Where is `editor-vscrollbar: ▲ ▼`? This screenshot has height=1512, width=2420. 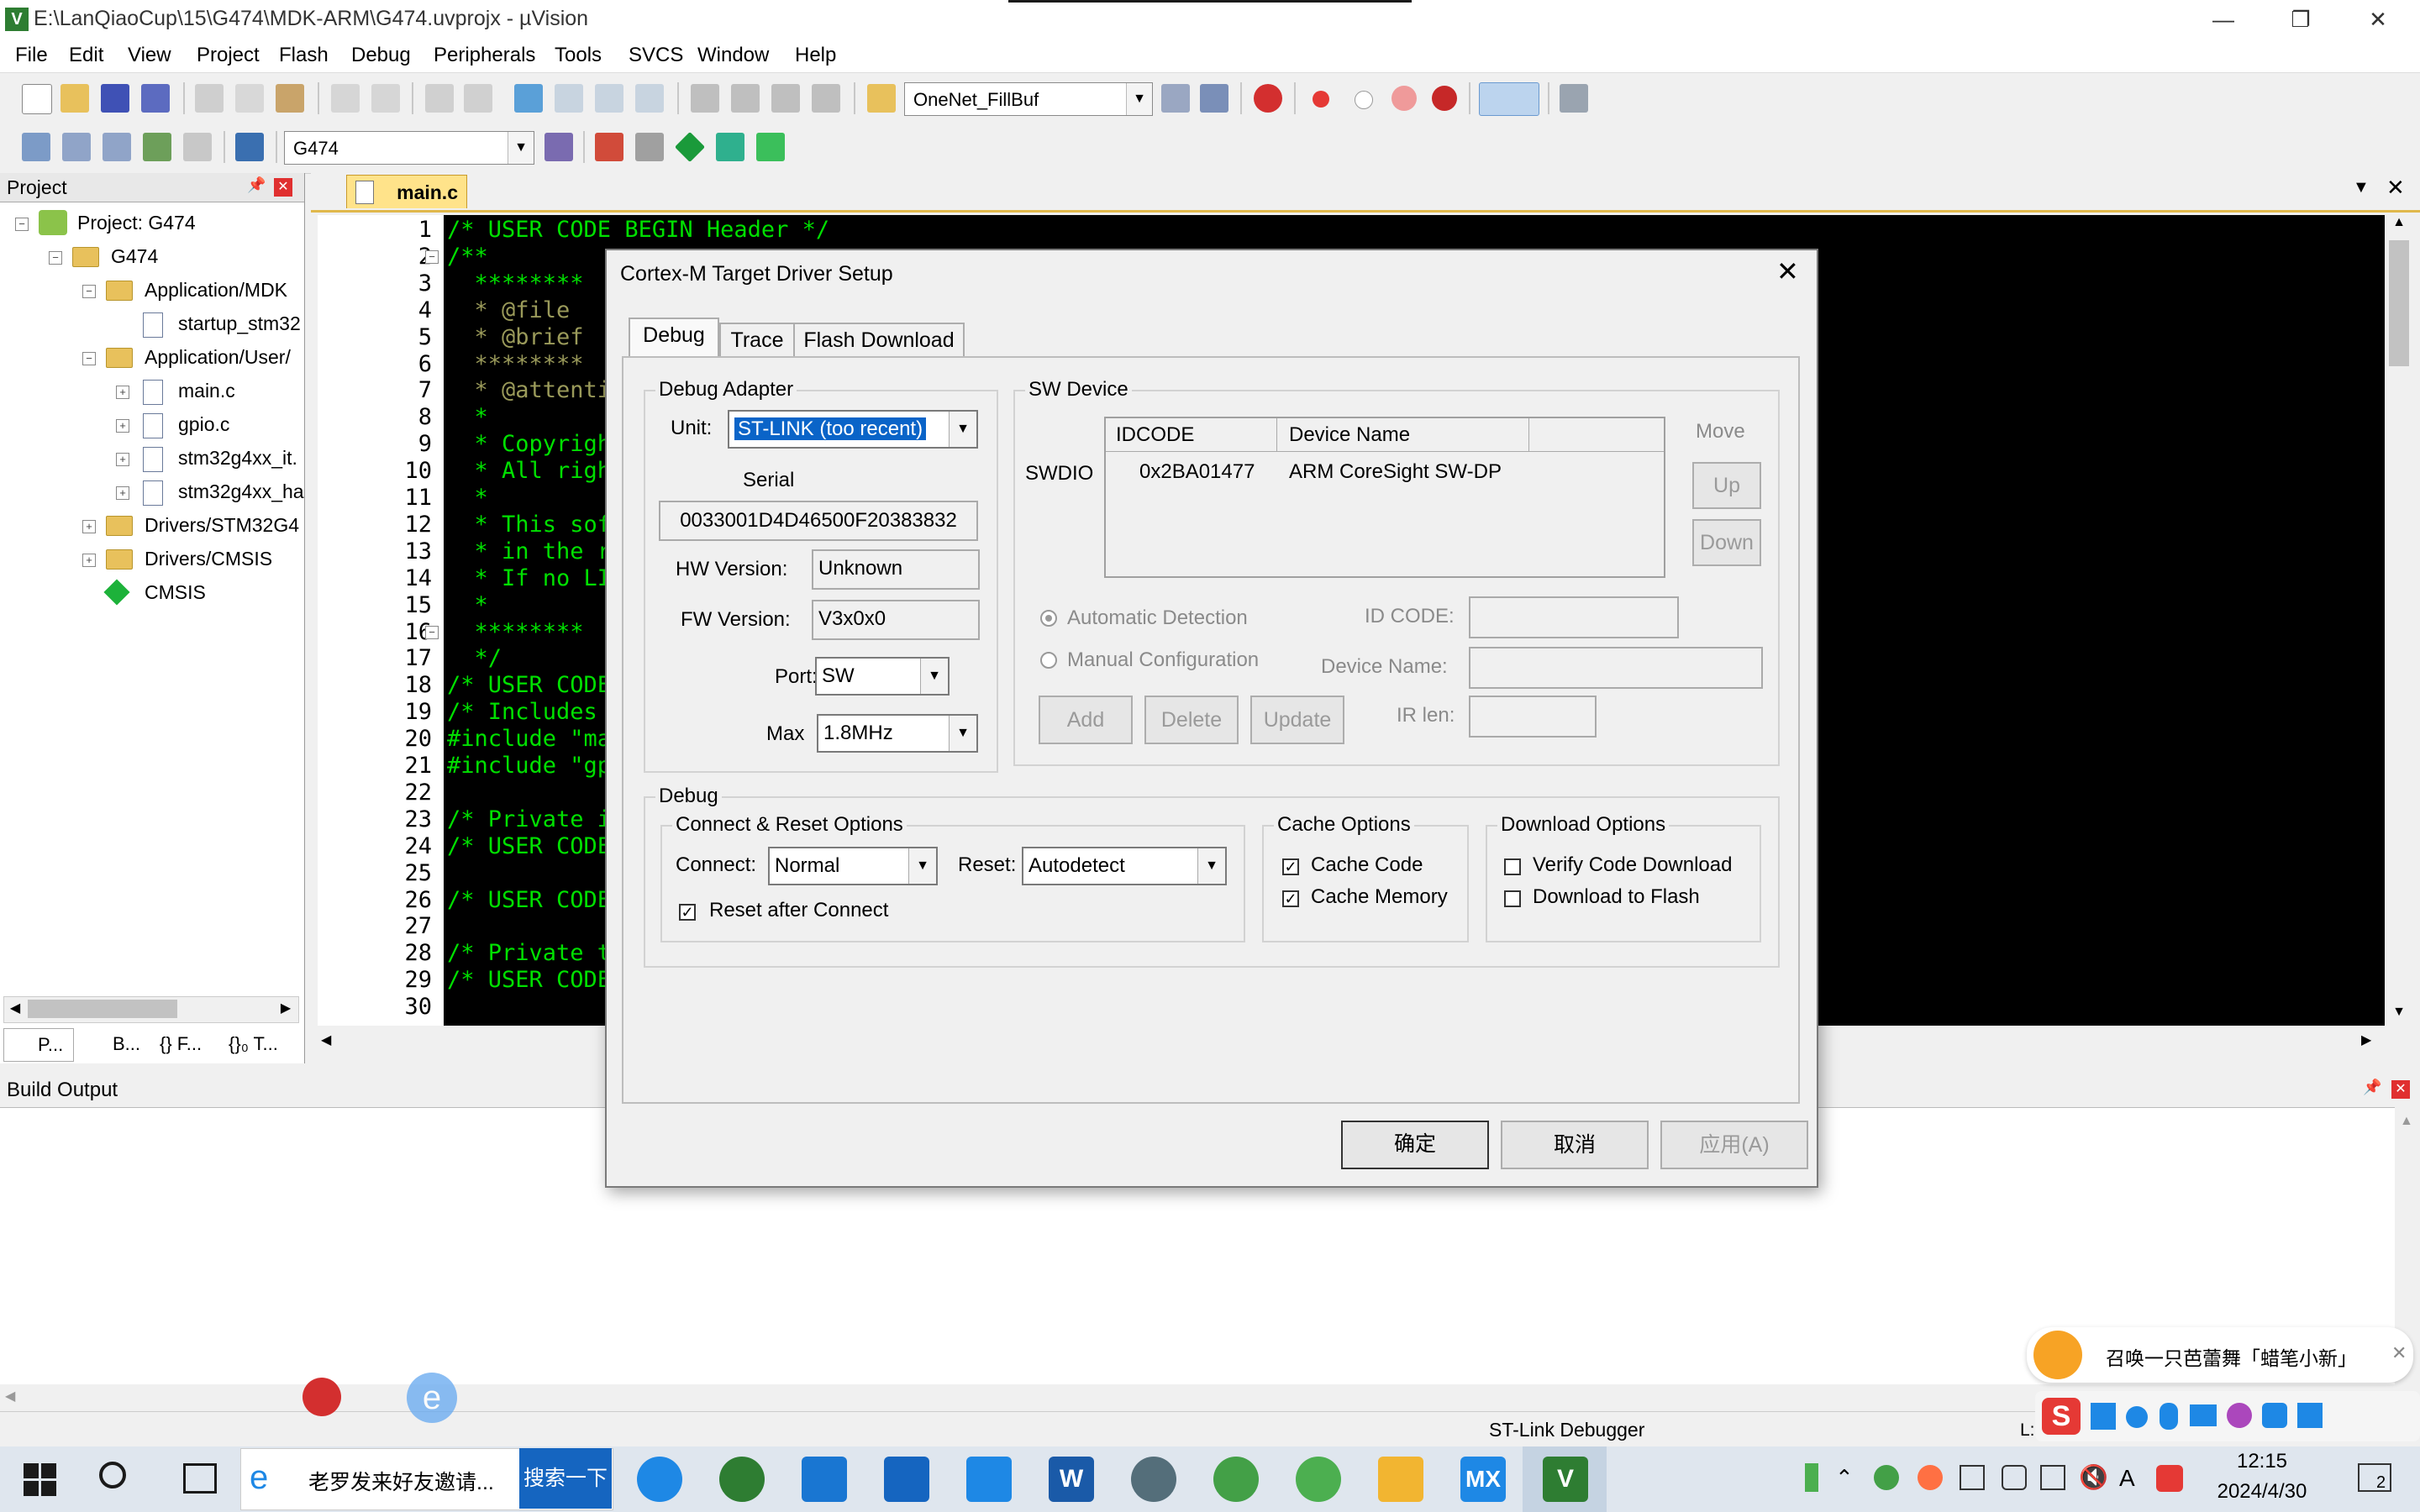
editor-vscrollbar: ▲ ▼ is located at coordinates (2399, 620).